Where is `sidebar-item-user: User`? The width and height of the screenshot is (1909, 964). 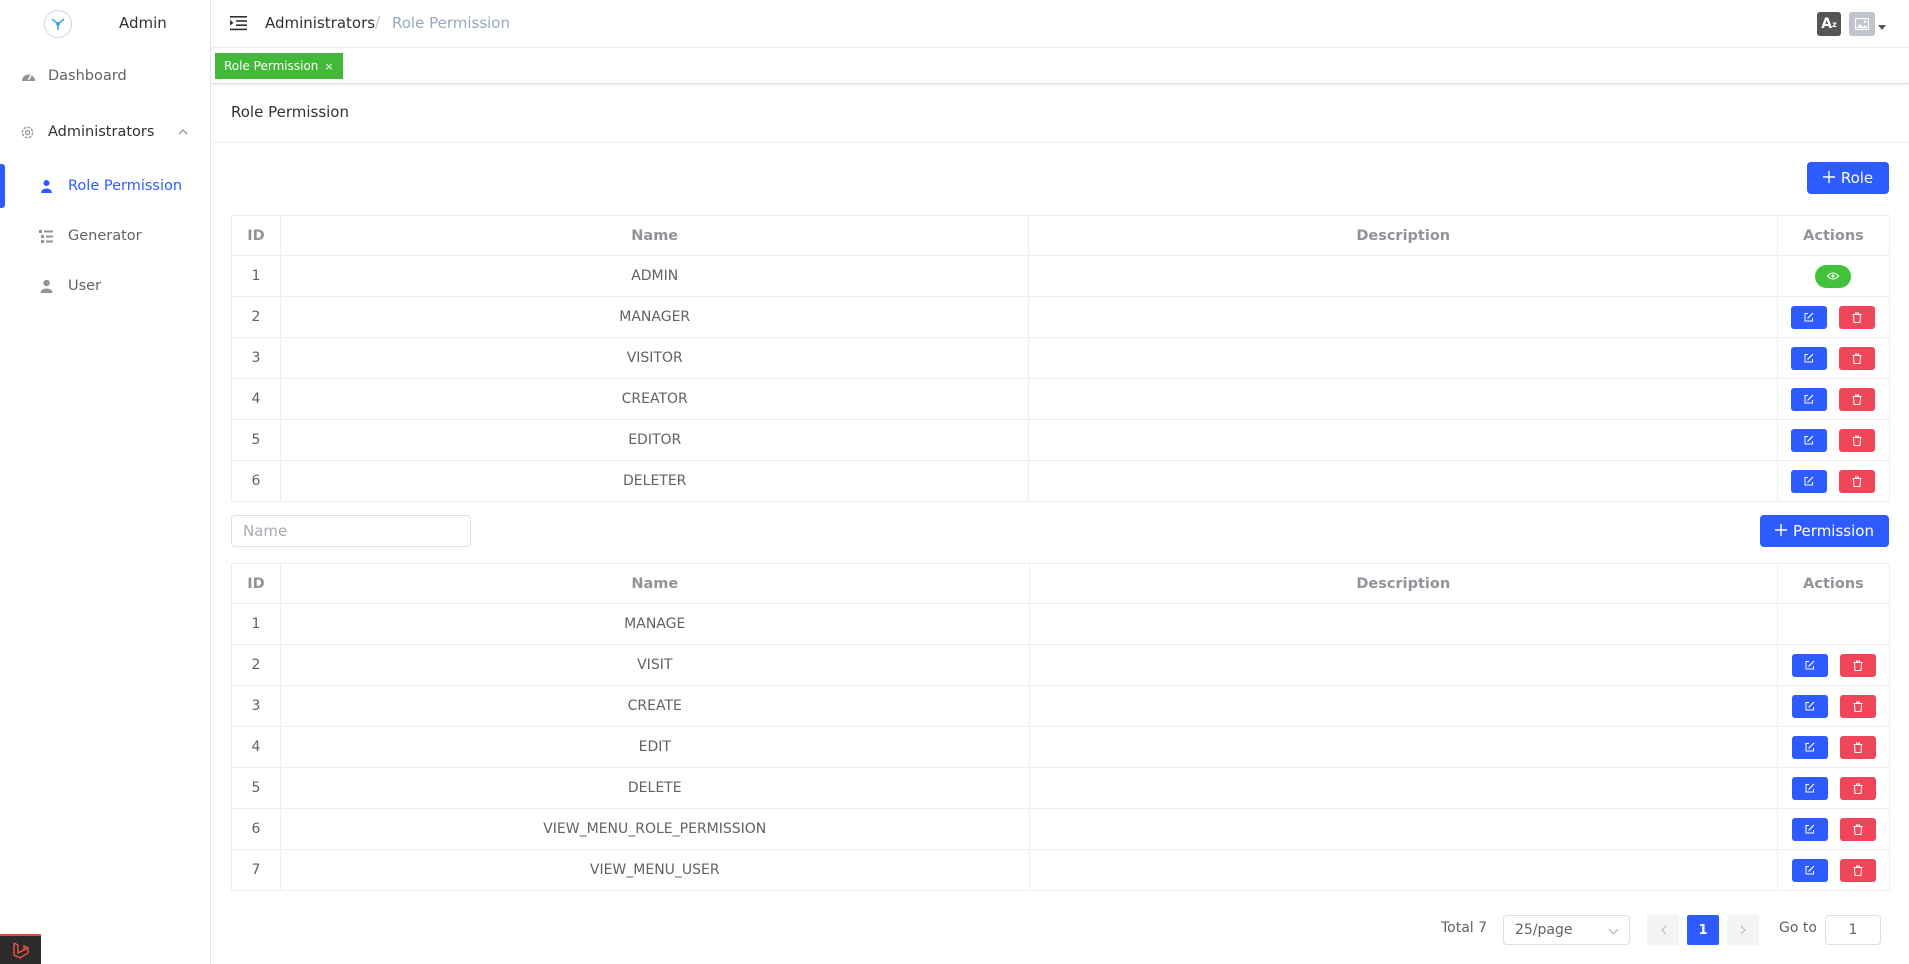
sidebar-item-user: User is located at coordinates (105, 286).